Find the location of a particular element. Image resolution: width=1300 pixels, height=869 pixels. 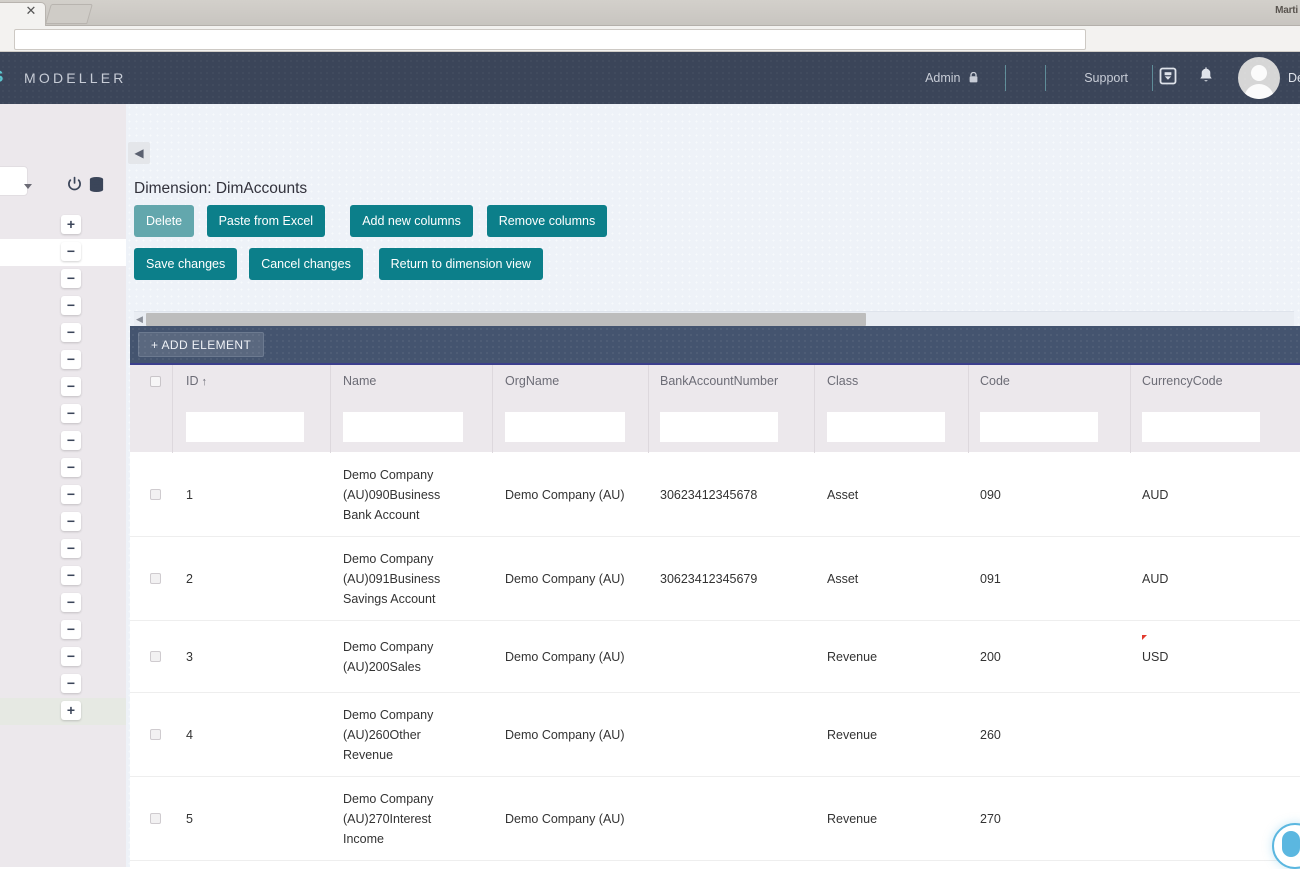

filter-input-class is located at coordinates (886, 427).